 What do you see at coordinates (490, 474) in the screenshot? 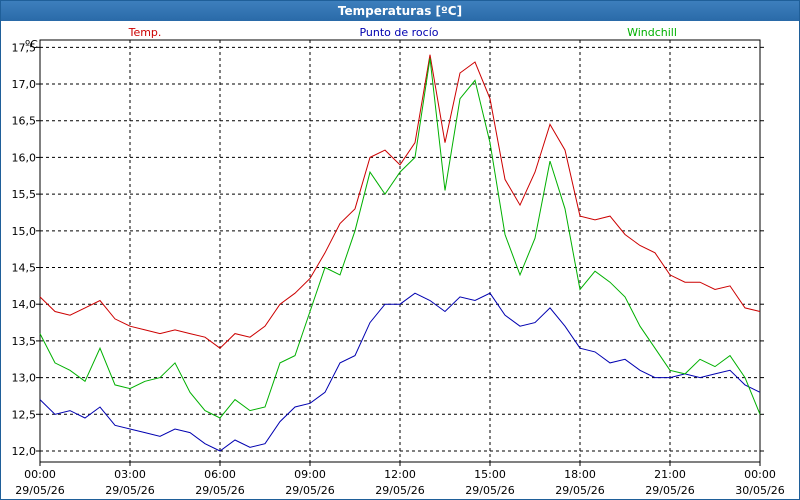
I see `x-tick-time-label: 15:00` at bounding box center [490, 474].